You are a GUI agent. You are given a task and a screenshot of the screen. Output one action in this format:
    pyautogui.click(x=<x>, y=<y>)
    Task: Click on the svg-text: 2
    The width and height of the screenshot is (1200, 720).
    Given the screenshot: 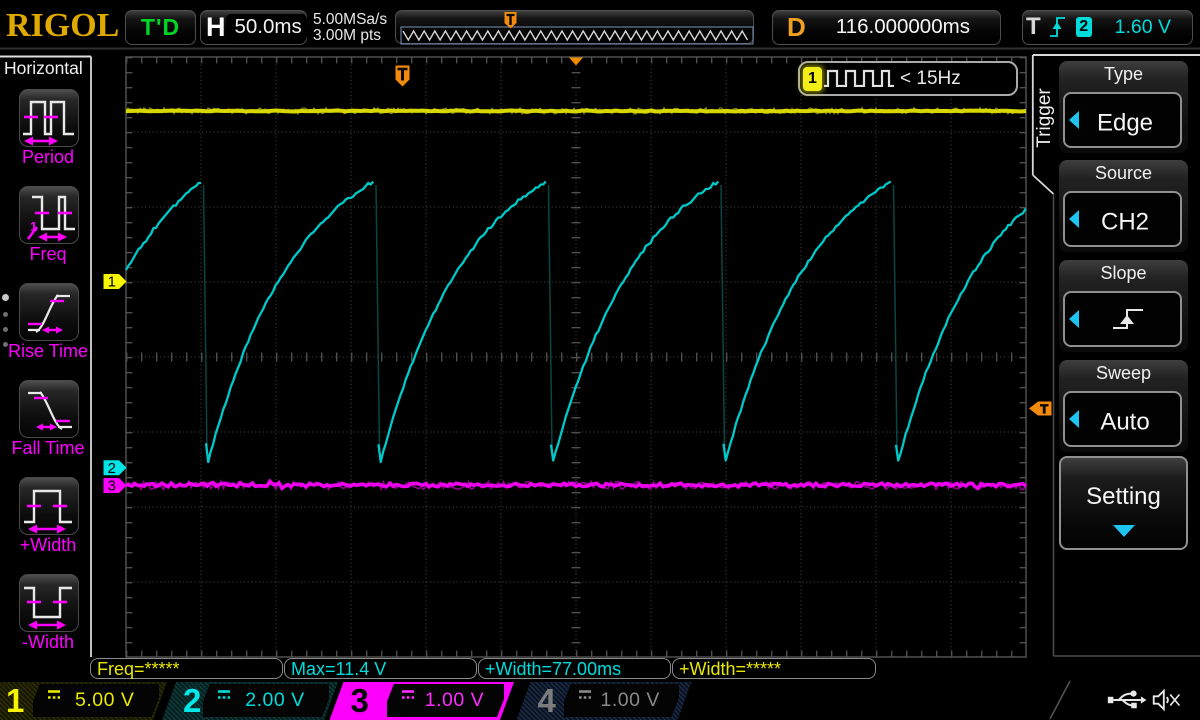 What is the action you would take?
    pyautogui.click(x=112, y=468)
    